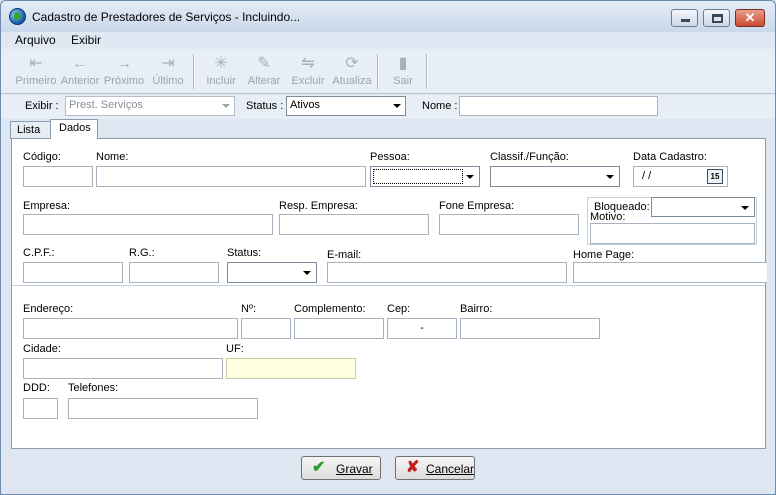 The height and width of the screenshot is (495, 776). I want to click on pessoa-select, so click(425, 176).